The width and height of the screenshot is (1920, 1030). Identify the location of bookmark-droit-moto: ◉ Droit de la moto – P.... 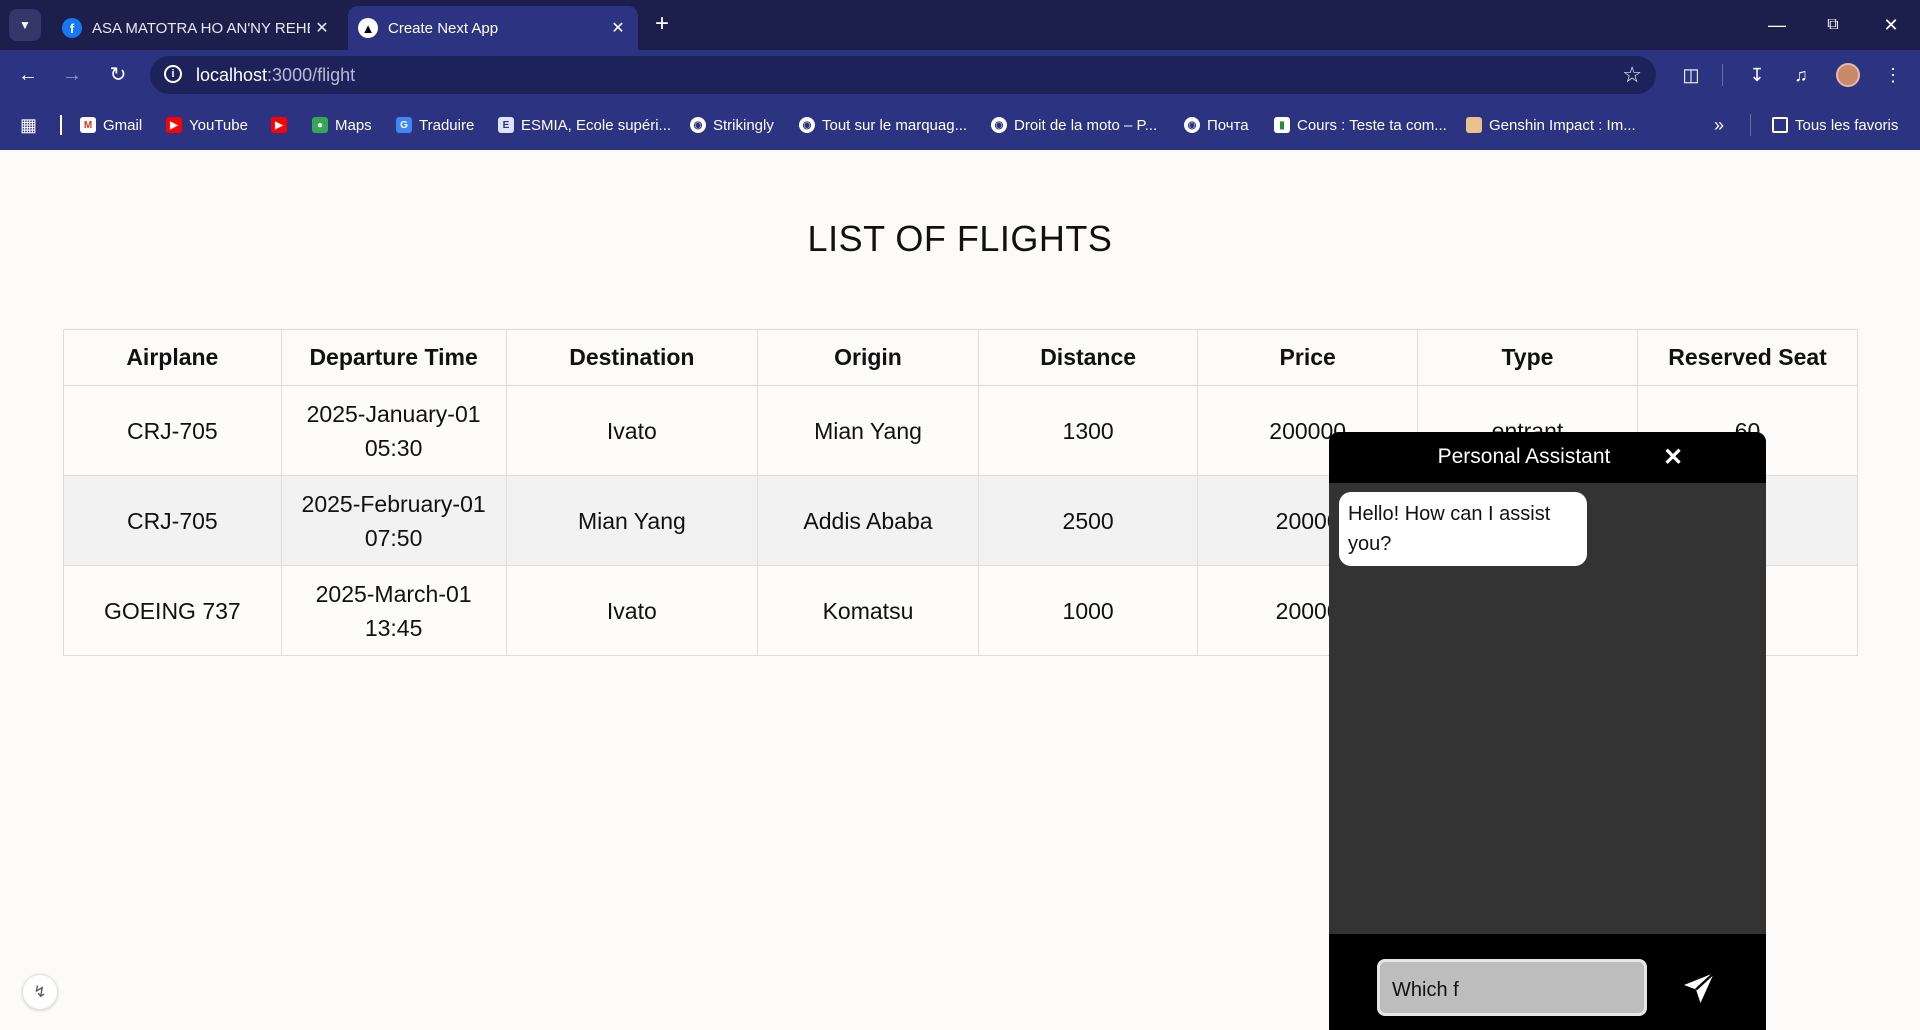
(1074, 125).